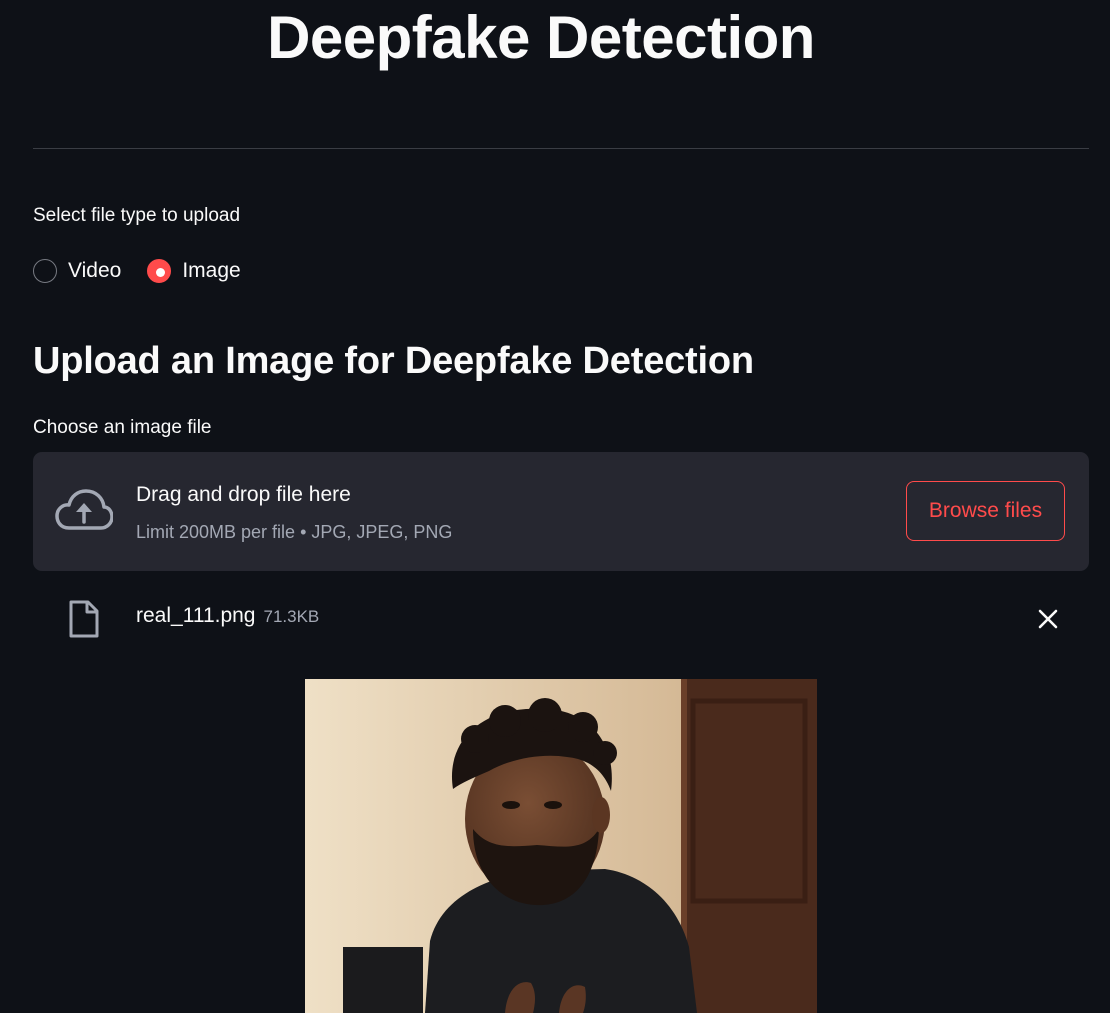 Image resolution: width=1110 pixels, height=1013 pixels. I want to click on close-icon, so click(1048, 619).